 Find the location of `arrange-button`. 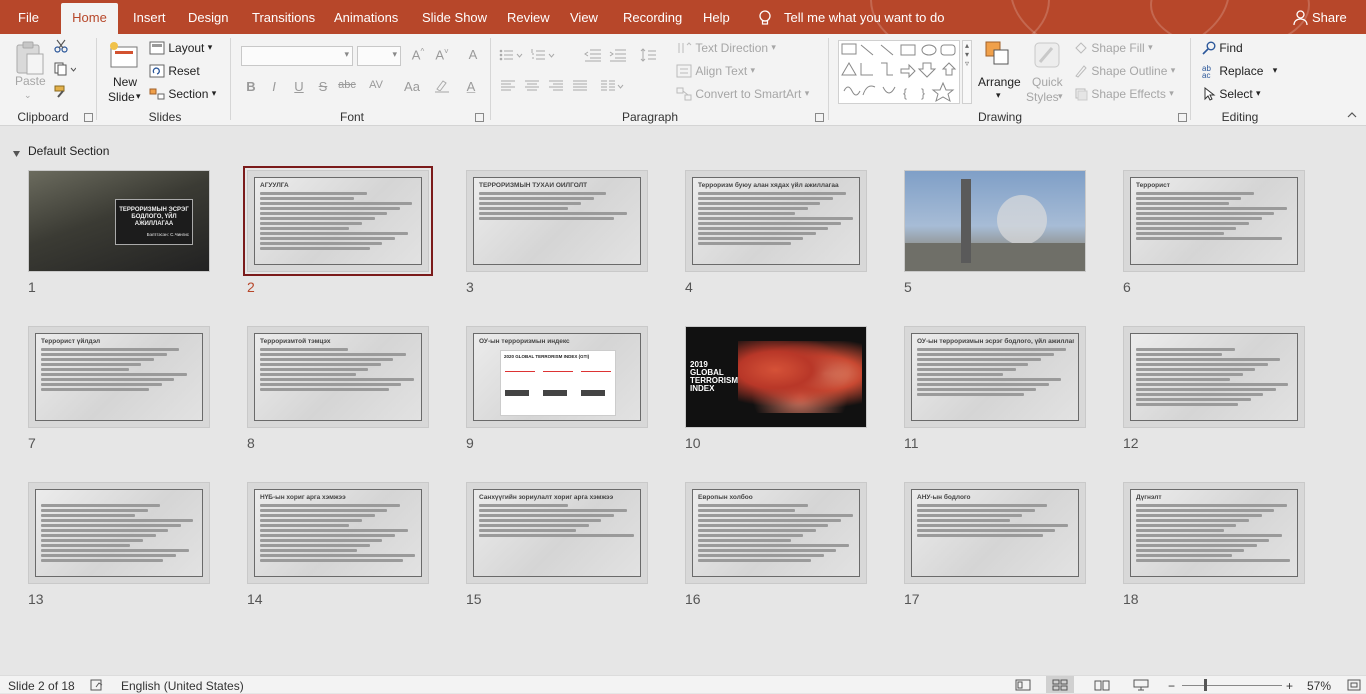

arrange-button is located at coordinates (999, 58).